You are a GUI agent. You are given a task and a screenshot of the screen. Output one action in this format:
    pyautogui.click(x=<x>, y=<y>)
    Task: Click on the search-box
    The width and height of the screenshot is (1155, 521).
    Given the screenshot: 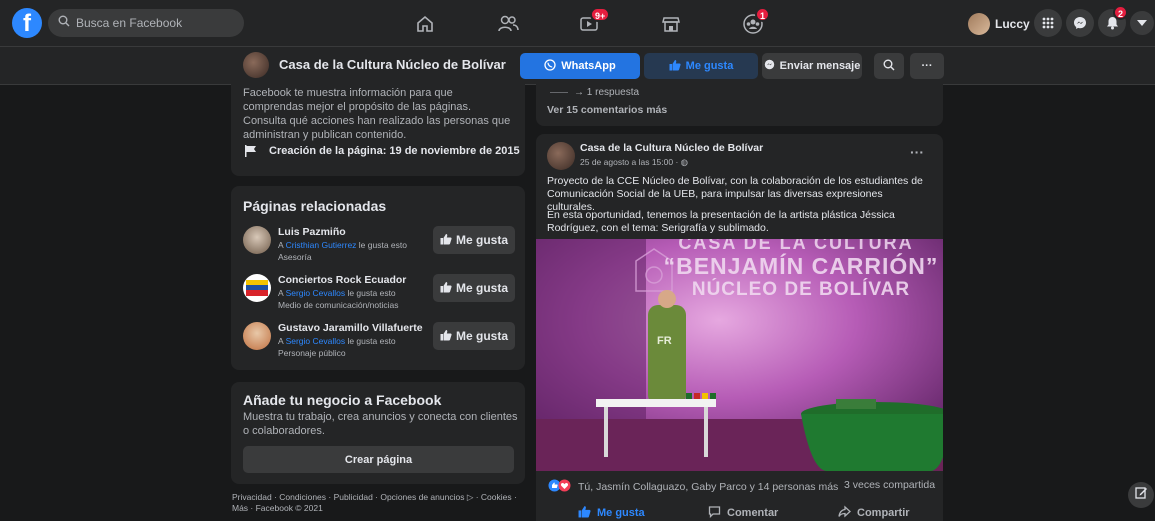 What is the action you would take?
    pyautogui.click(x=146, y=23)
    